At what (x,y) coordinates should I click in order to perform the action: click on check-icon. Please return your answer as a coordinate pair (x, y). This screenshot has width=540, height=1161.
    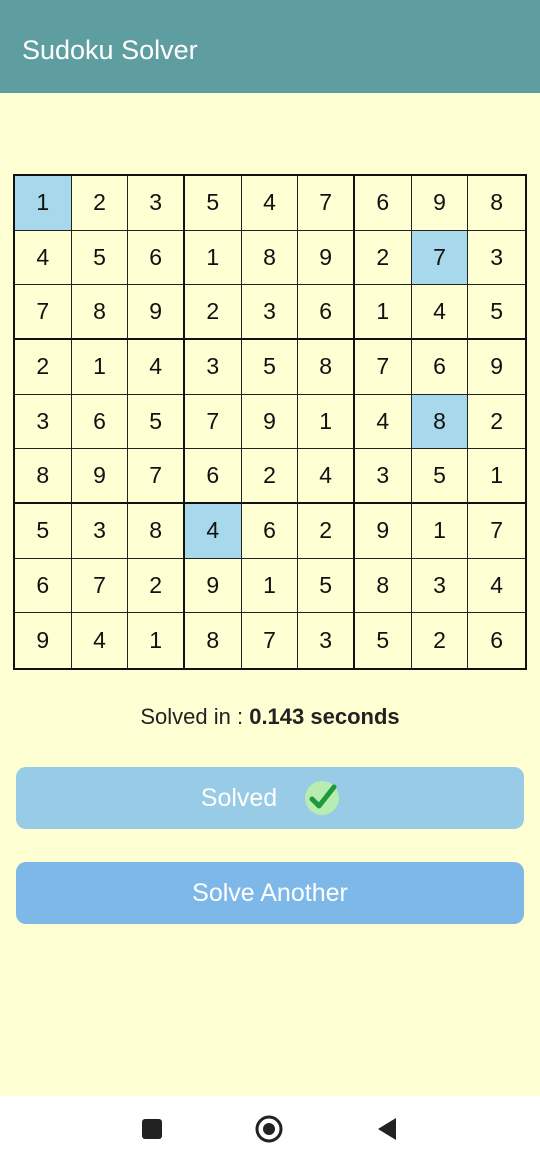
    Looking at the image, I should click on (322, 798).